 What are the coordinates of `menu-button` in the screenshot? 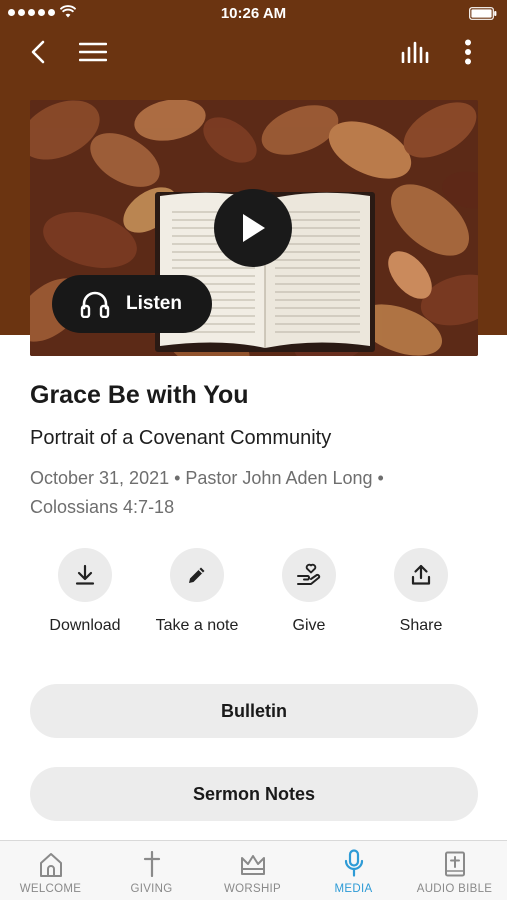 It's located at (93, 52).